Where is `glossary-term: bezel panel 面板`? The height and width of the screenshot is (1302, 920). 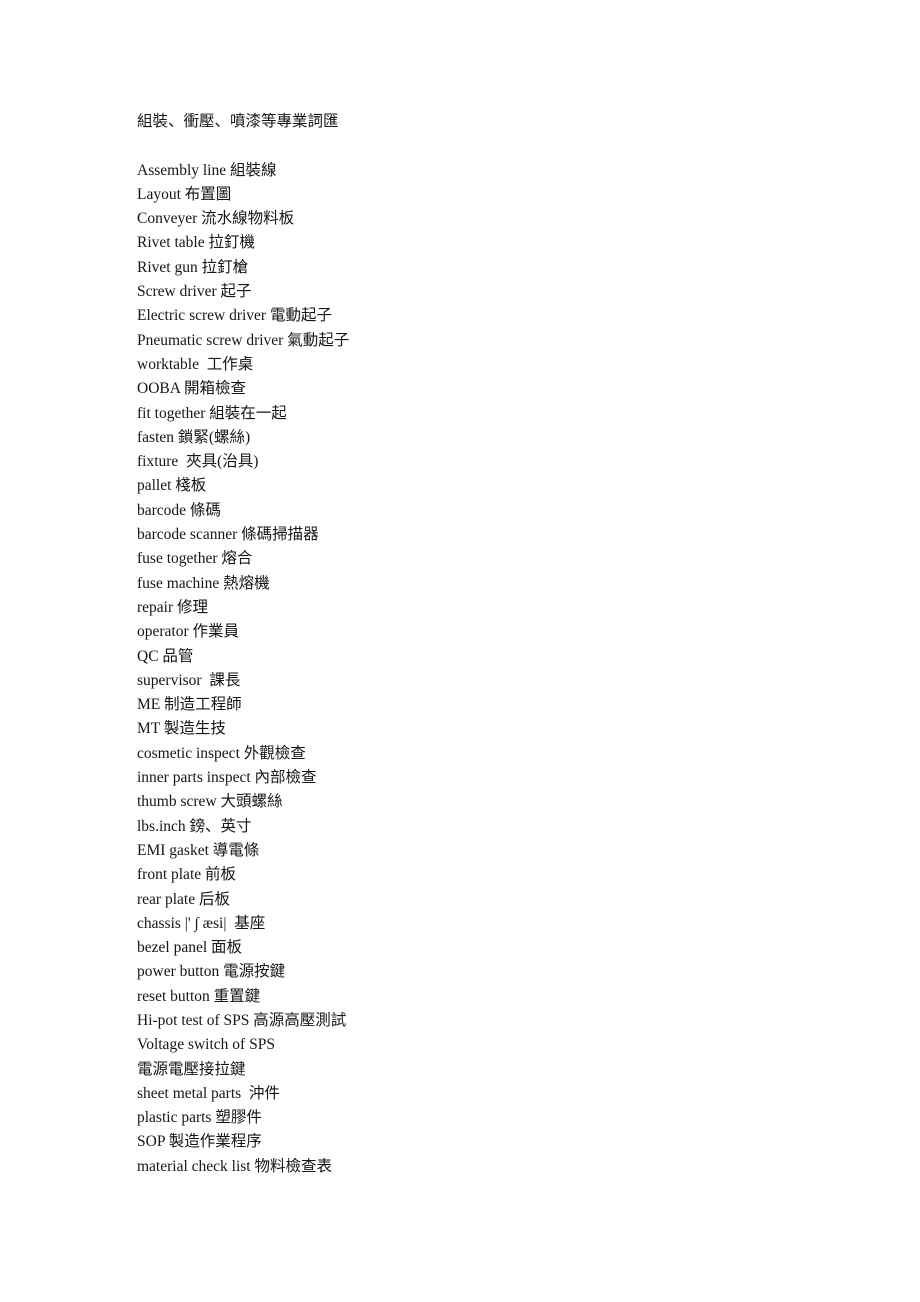 glossary-term: bezel panel 面板 is located at coordinates (190, 948).